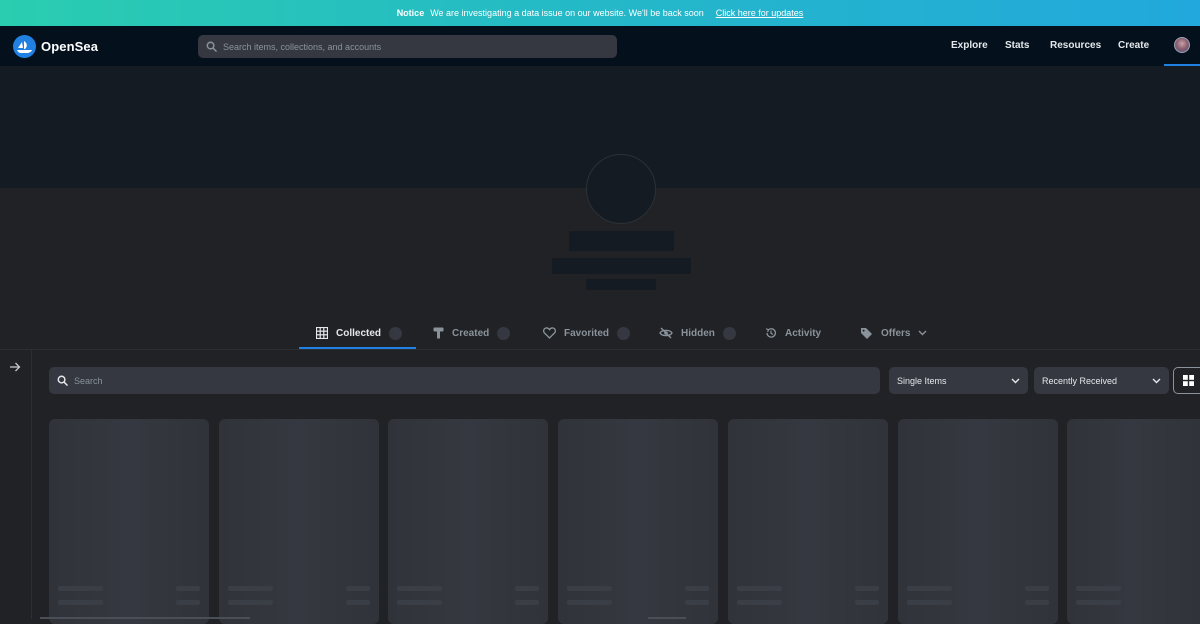 Image resolution: width=1200 pixels, height=624 pixels. I want to click on grid-view-icon, so click(1188, 380).